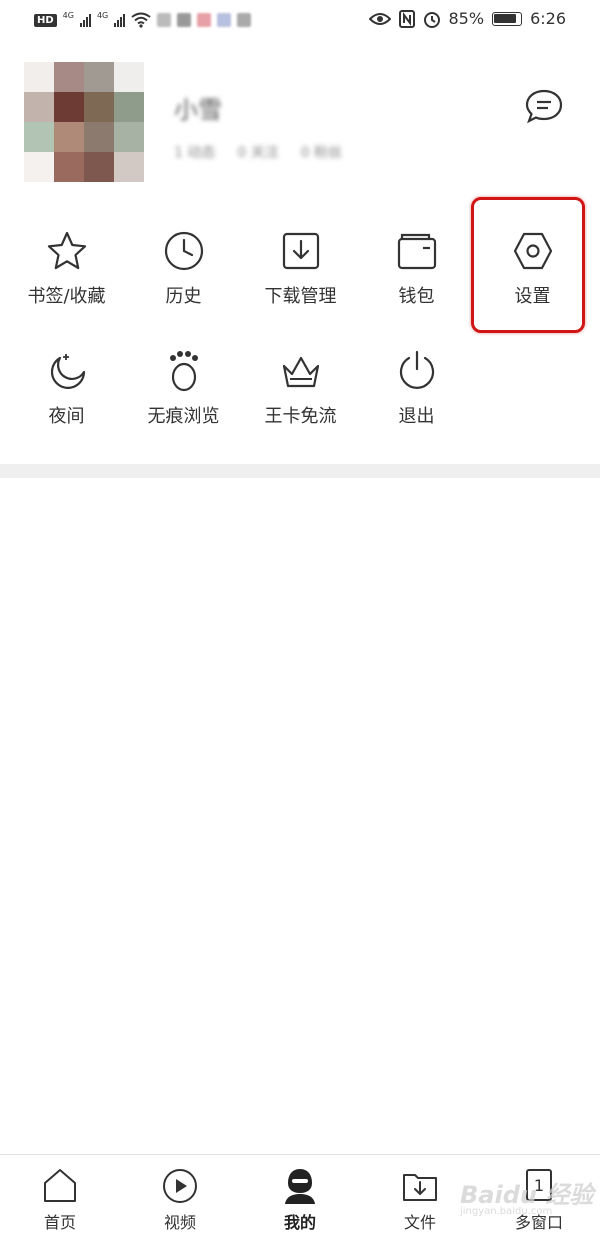 This screenshot has height=1248, width=600. I want to click on user-stats: 1 动态 0 关注 0 粉丝, so click(258, 152).